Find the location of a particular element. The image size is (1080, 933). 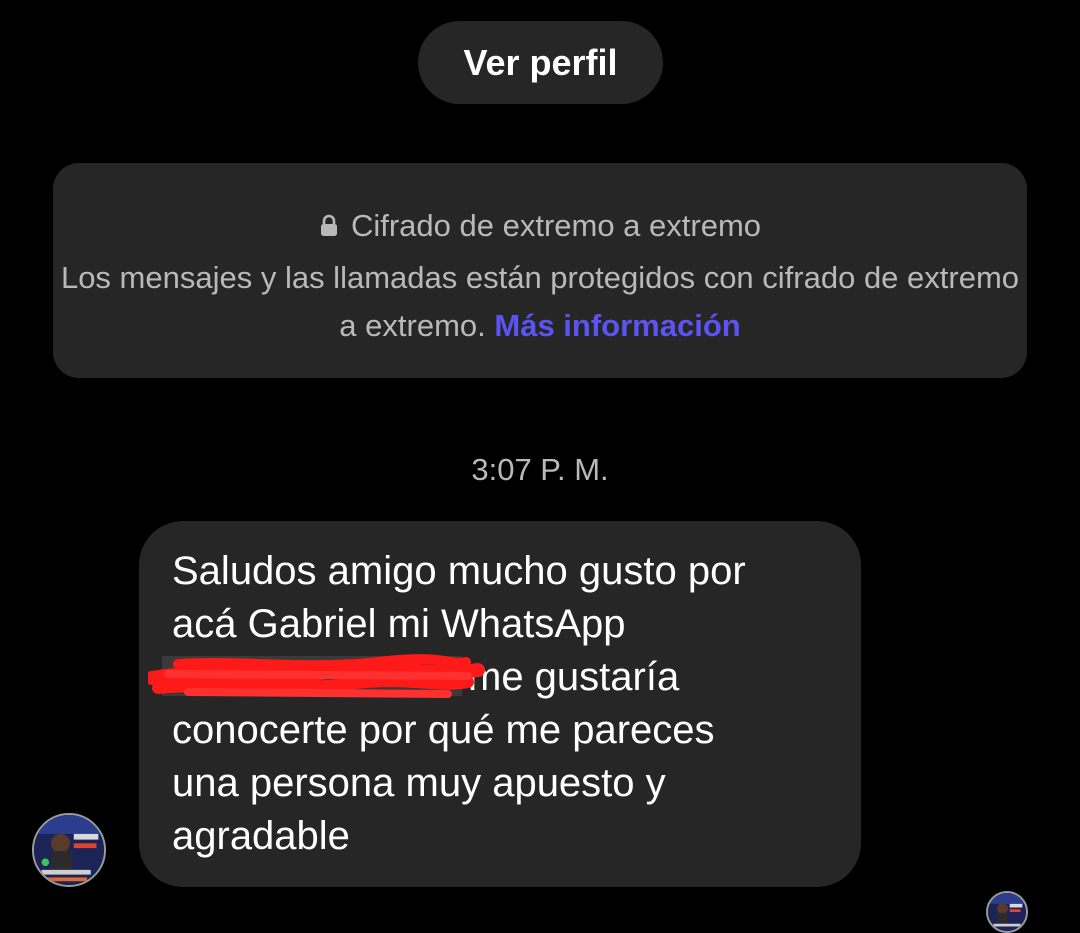

message-line: me gustaría is located at coordinates (489, 677).